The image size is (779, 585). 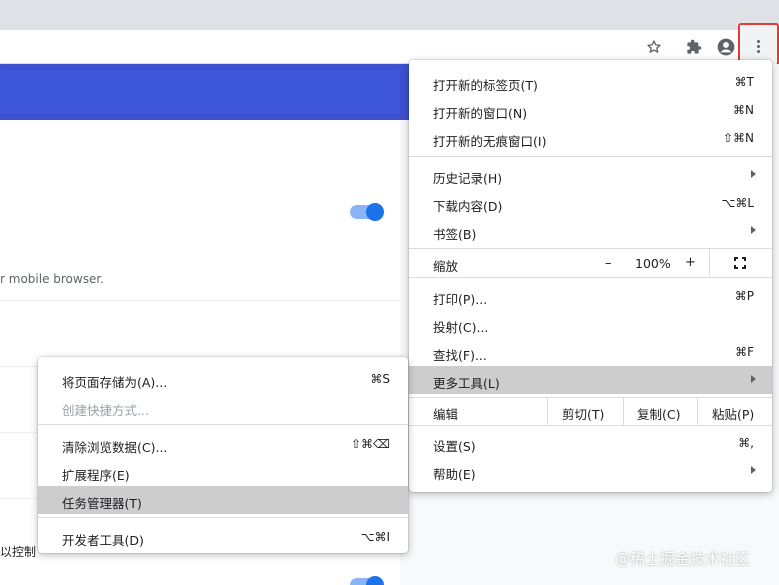 What do you see at coordinates (590, 138) in the screenshot?
I see `menu-item-new-incognito: 打开新的无痕窗口(I) ⇧⌘N` at bounding box center [590, 138].